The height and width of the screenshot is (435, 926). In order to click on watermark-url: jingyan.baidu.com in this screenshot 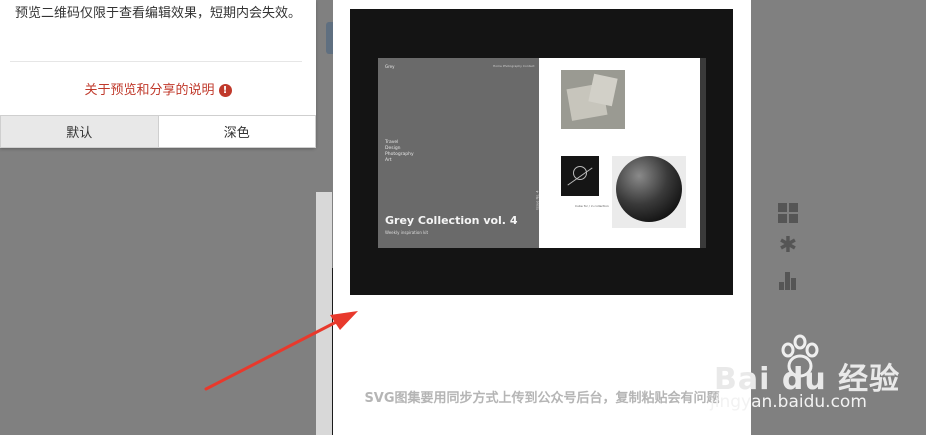, I will do `click(788, 402)`.